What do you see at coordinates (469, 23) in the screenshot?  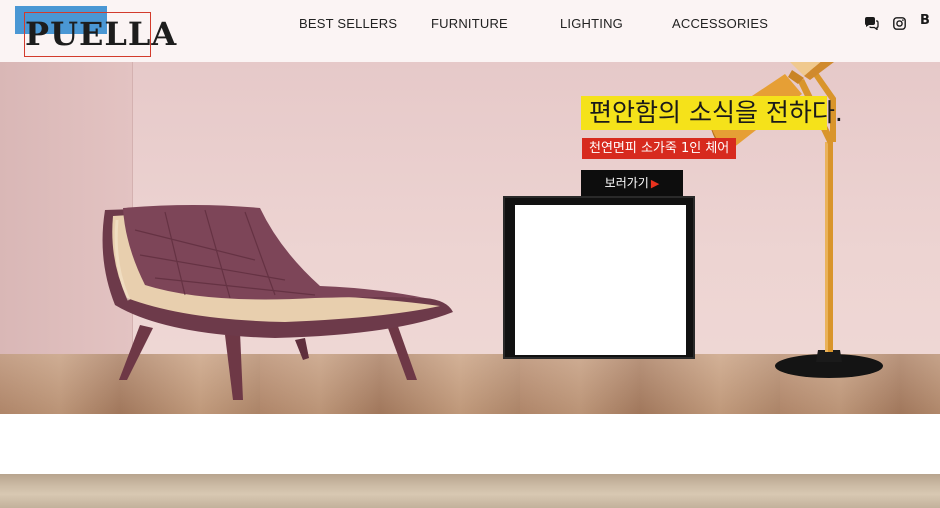 I see `nav-furniture: FURNITURE` at bounding box center [469, 23].